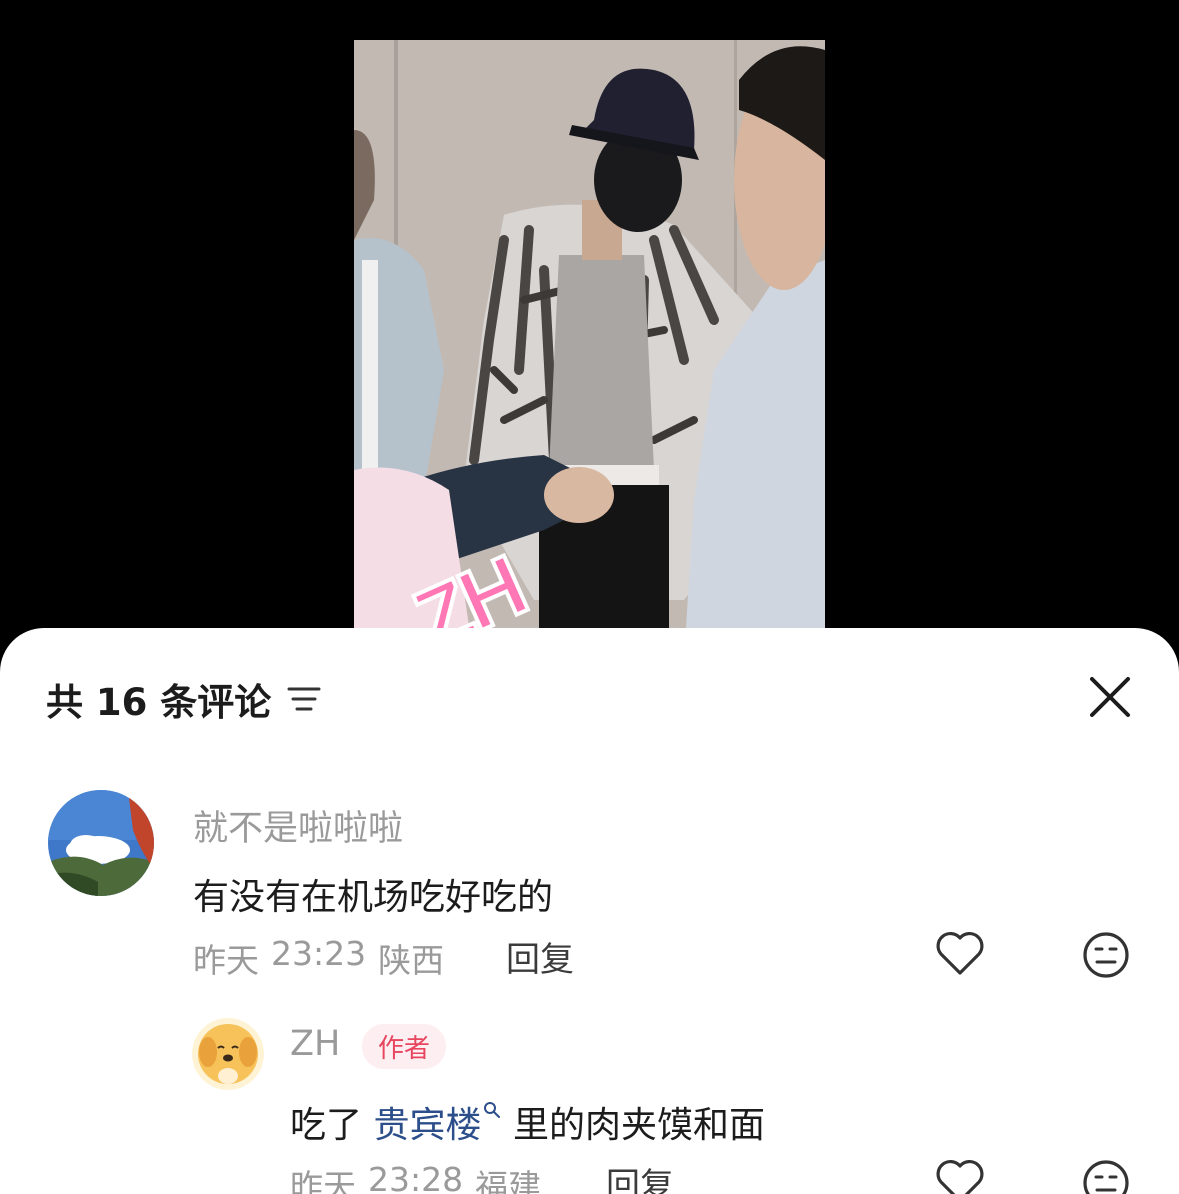 This screenshot has width=1179, height=1194. What do you see at coordinates (304, 699) in the screenshot?
I see `sort-icon` at bounding box center [304, 699].